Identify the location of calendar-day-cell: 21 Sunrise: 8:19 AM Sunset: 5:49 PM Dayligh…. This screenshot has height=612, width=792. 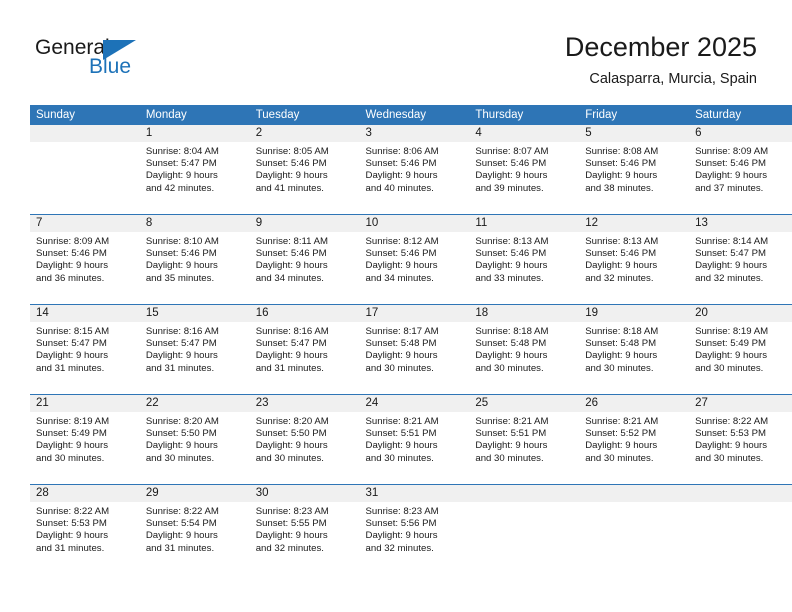
(85, 439).